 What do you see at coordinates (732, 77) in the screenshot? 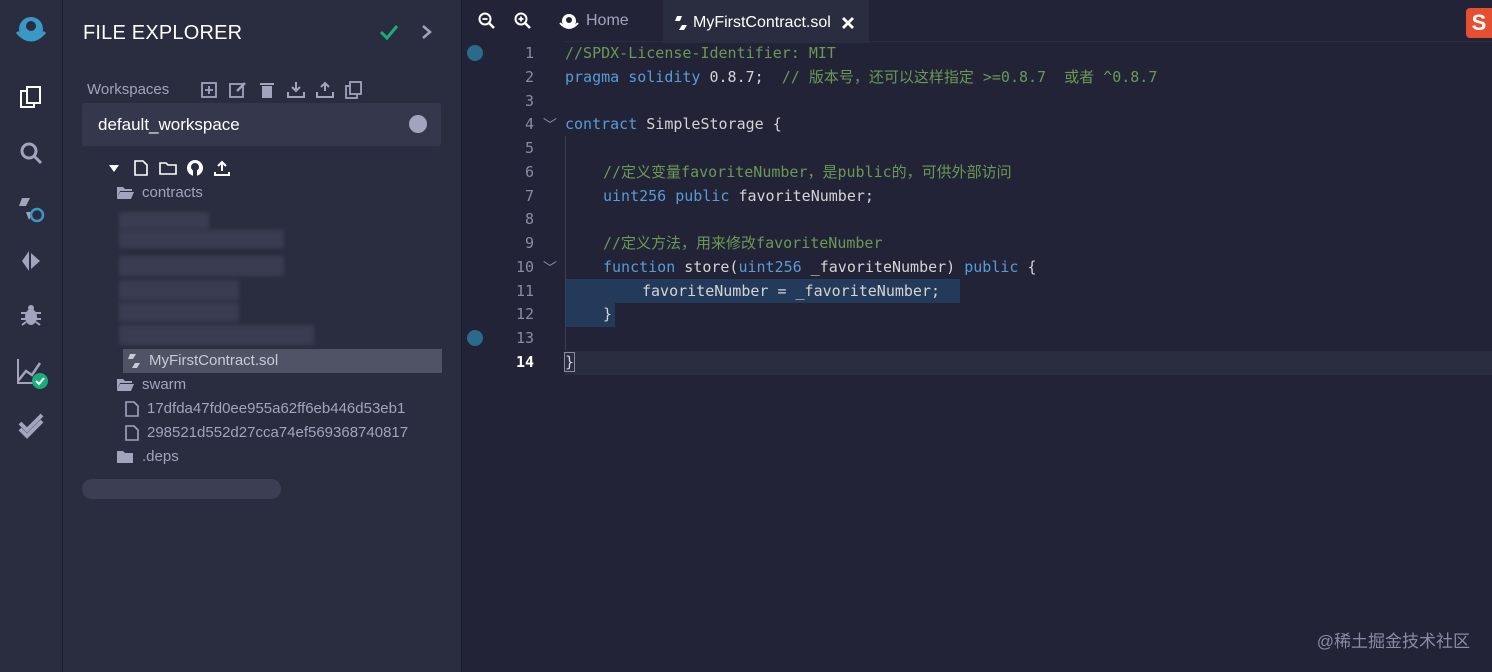
I see `version: 0.8.7;` at bounding box center [732, 77].